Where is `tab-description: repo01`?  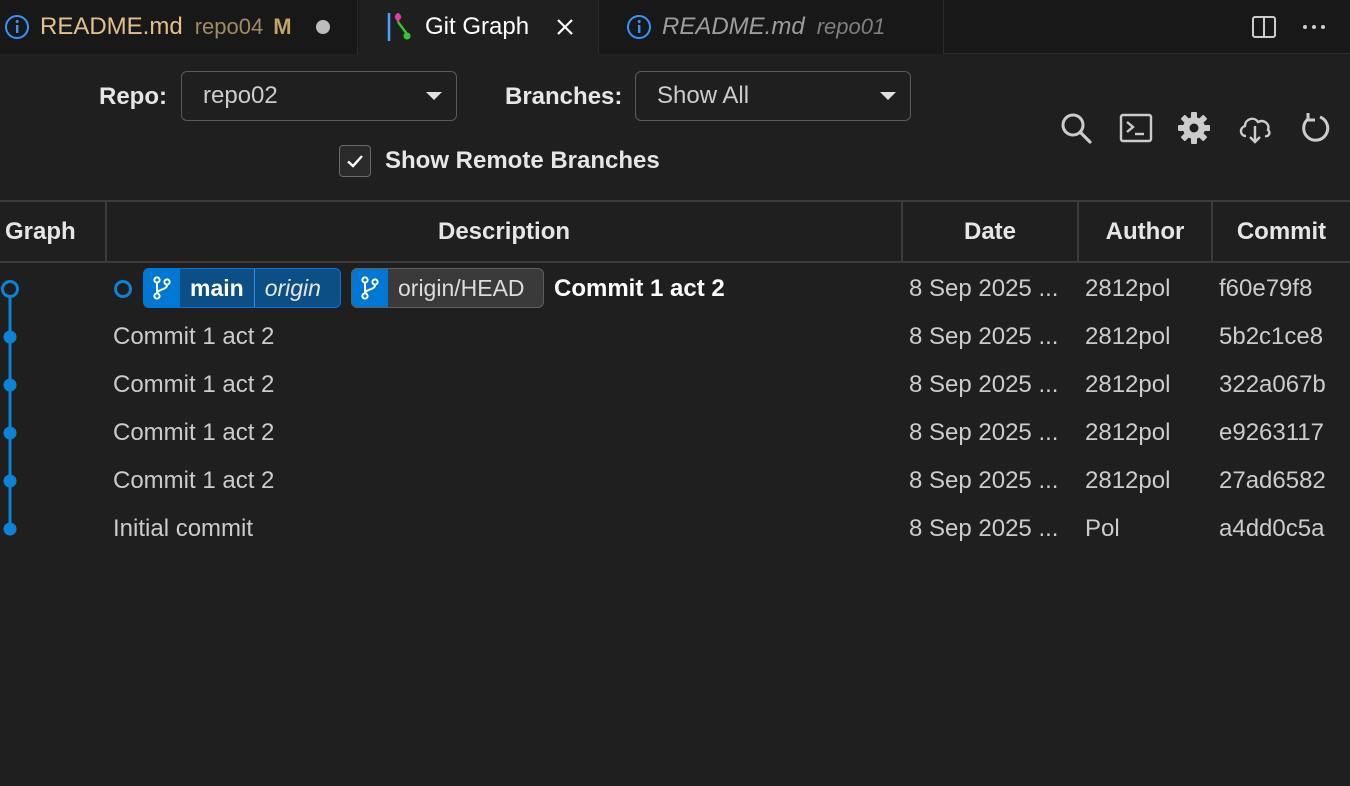
tab-description: repo01 is located at coordinates (851, 26).